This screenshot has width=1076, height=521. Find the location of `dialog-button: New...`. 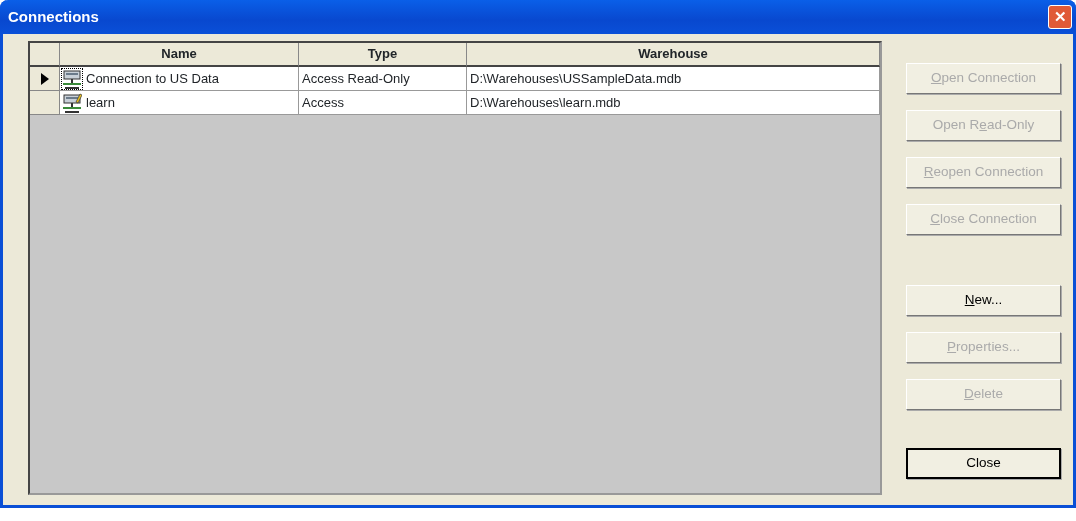

dialog-button: New... is located at coordinates (983, 300).